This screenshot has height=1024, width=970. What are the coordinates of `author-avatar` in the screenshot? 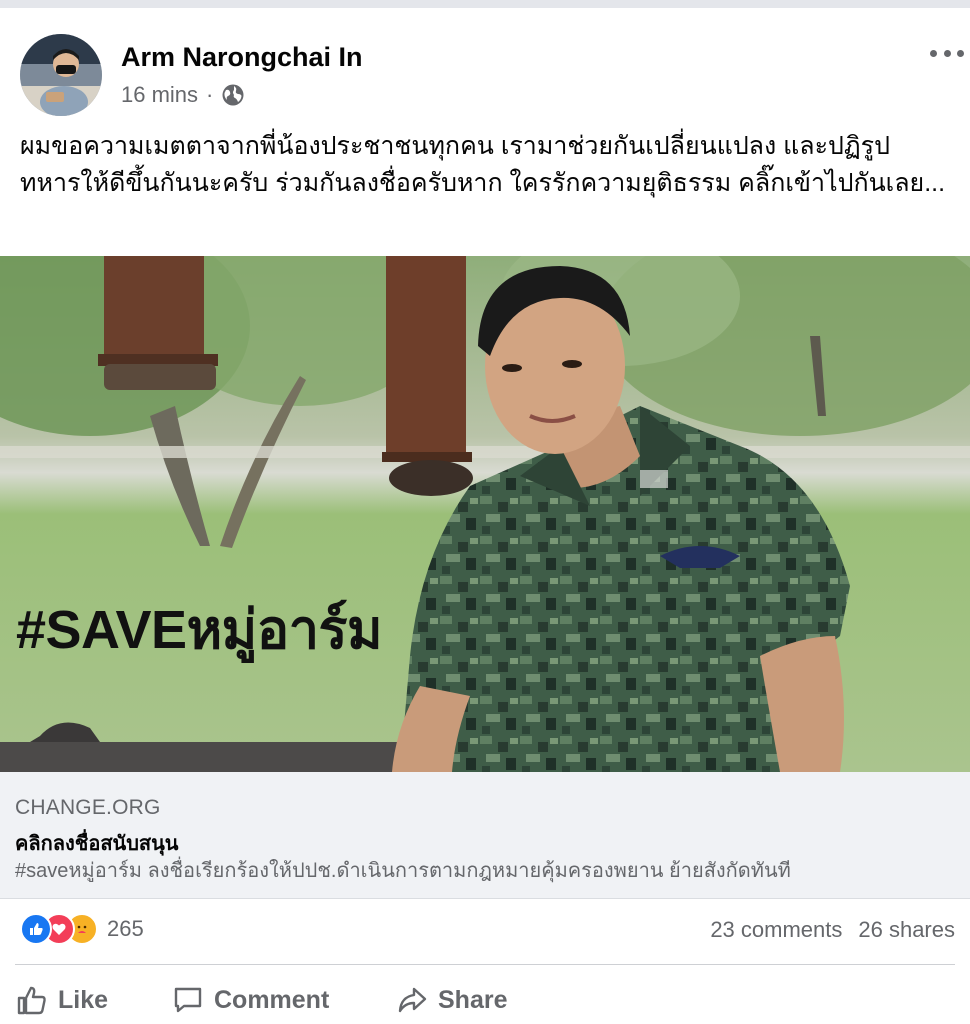 It's located at (61, 75).